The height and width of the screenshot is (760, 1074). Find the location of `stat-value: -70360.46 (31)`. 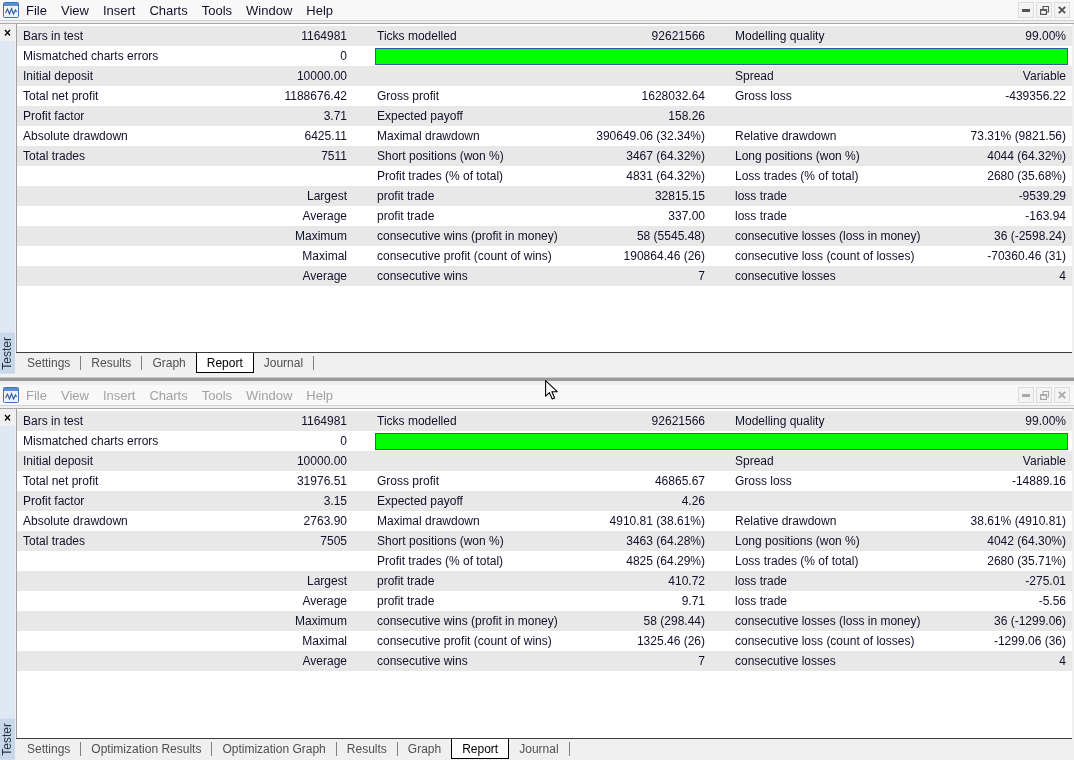

stat-value: -70360.46 (31) is located at coordinates (1026, 256).